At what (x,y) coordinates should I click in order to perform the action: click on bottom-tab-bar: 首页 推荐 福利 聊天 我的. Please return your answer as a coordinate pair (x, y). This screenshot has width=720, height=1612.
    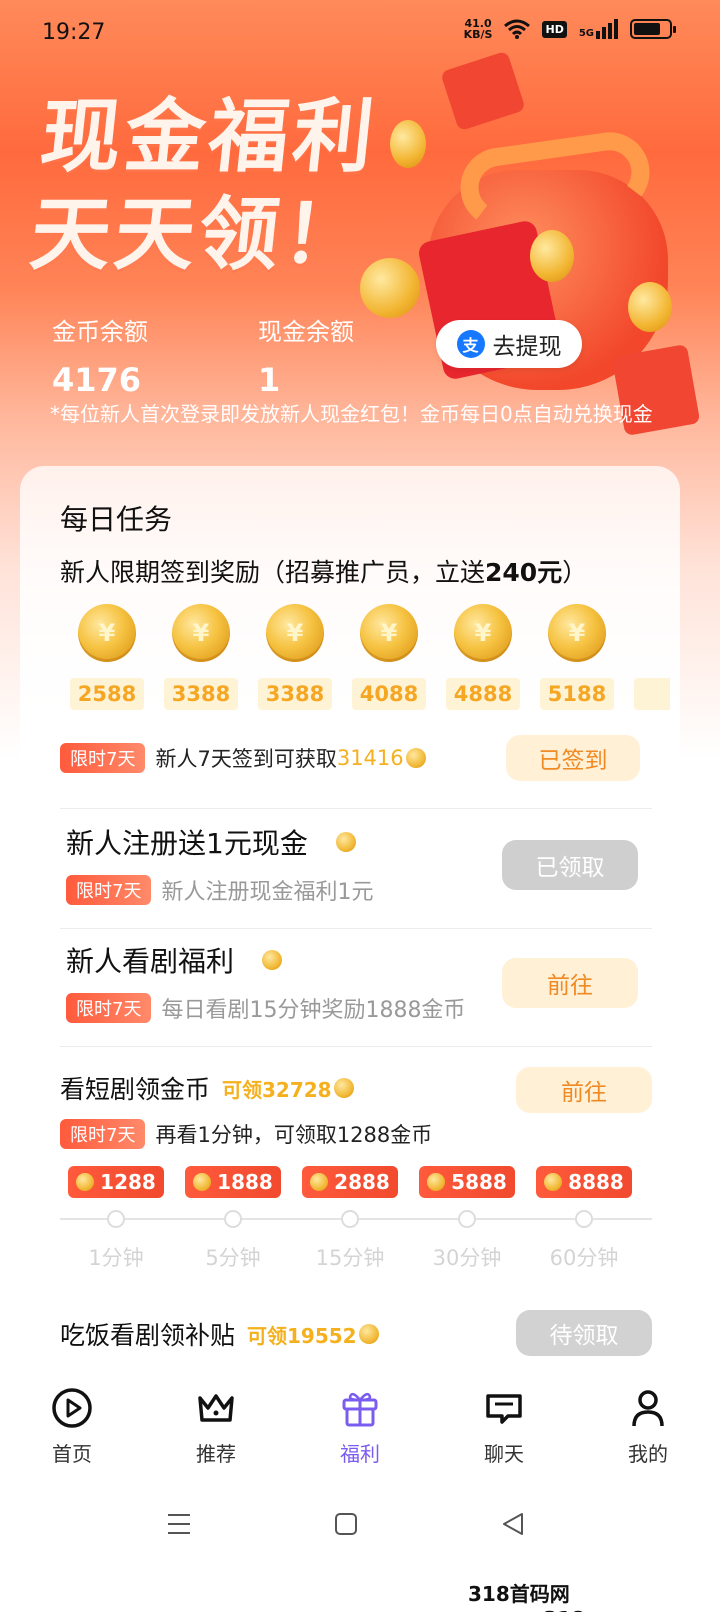
    Looking at the image, I should click on (360, 1431).